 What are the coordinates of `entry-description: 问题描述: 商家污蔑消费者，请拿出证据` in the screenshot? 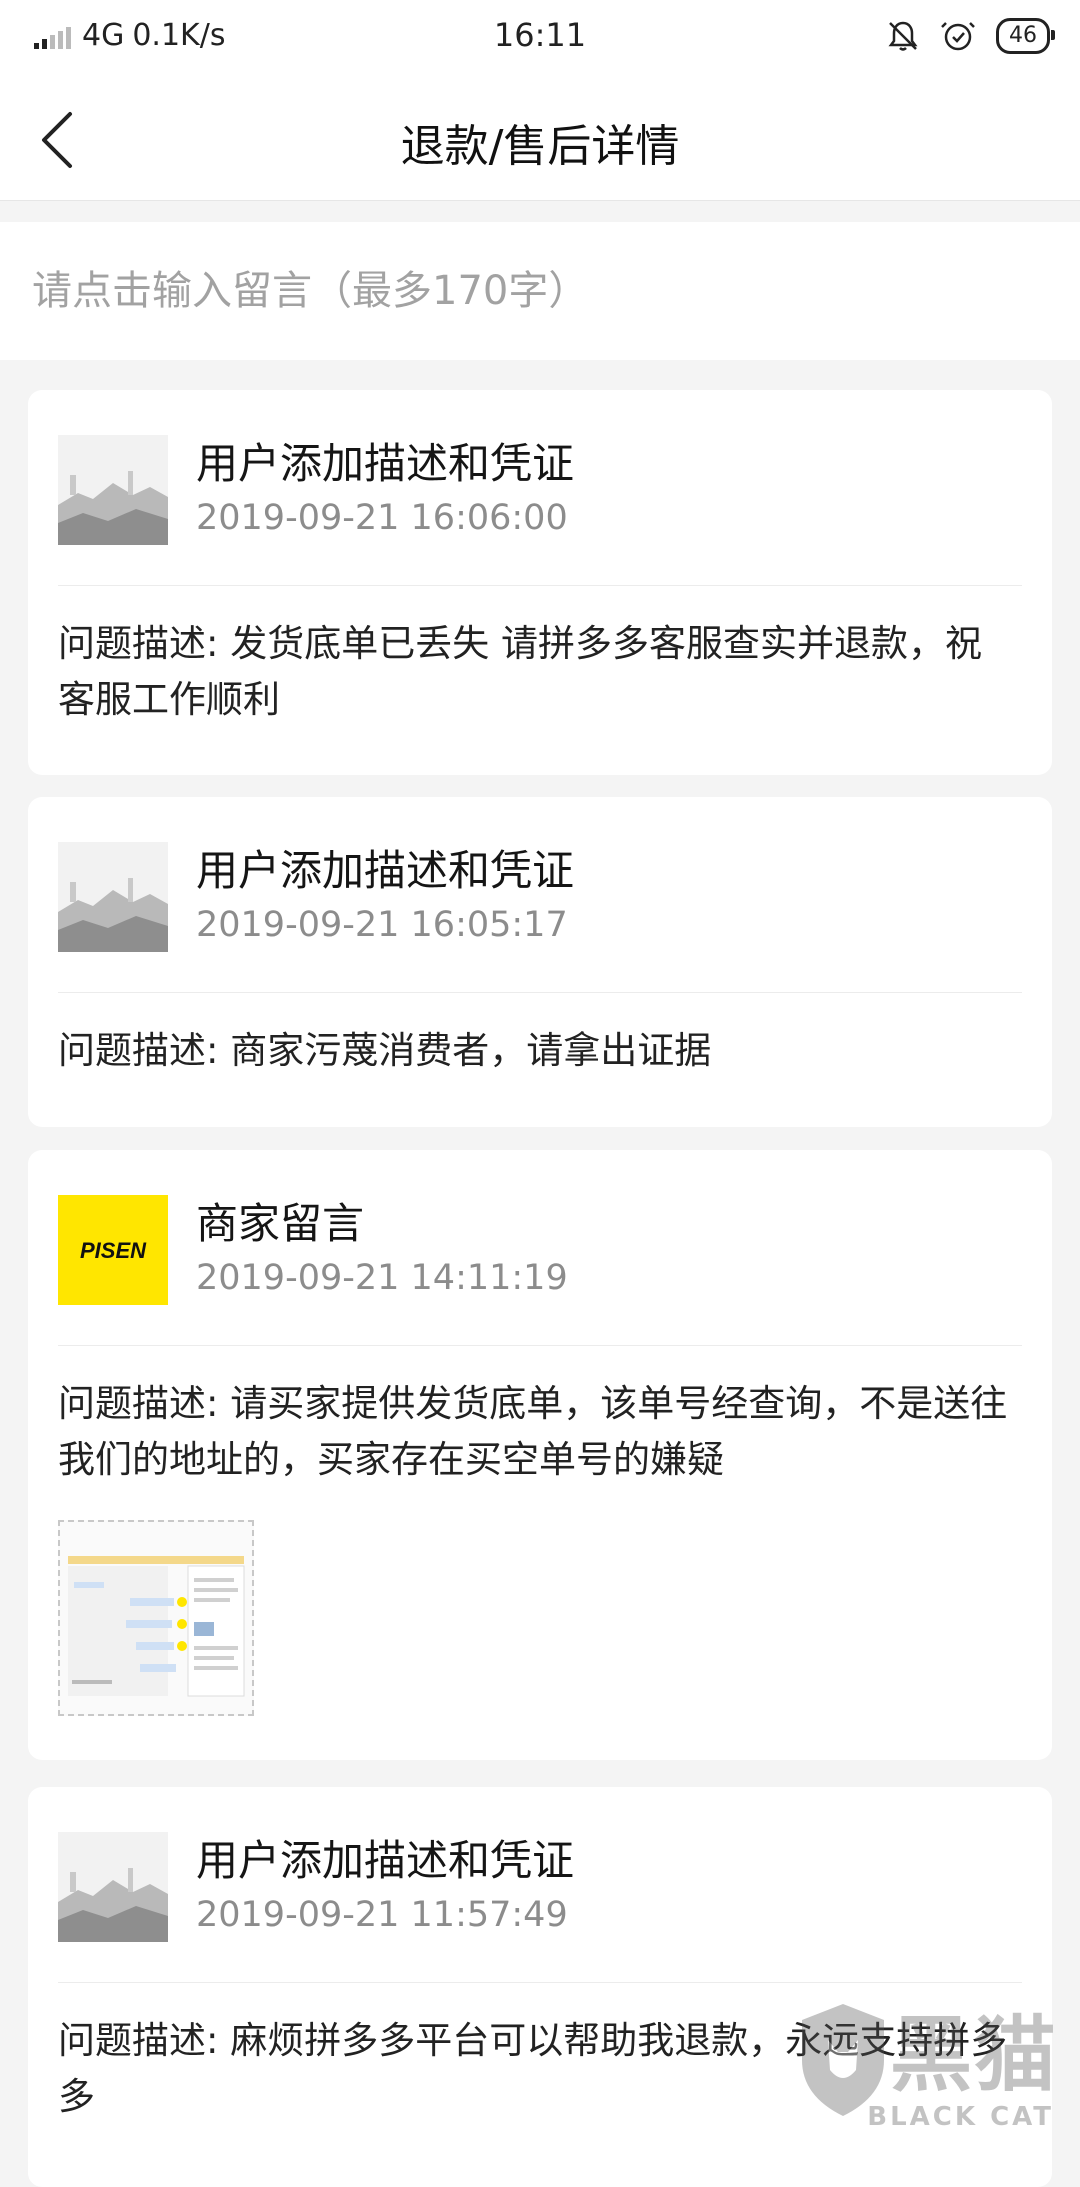 It's located at (385, 1050).